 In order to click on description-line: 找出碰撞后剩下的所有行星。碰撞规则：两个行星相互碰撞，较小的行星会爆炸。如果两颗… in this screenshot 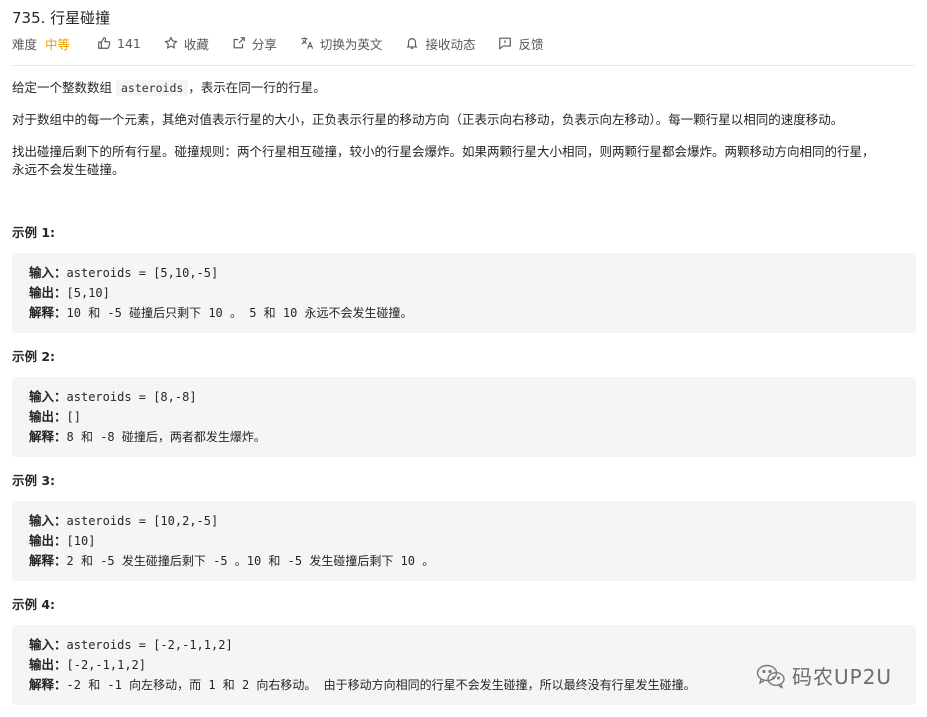, I will do `click(443, 151)`.